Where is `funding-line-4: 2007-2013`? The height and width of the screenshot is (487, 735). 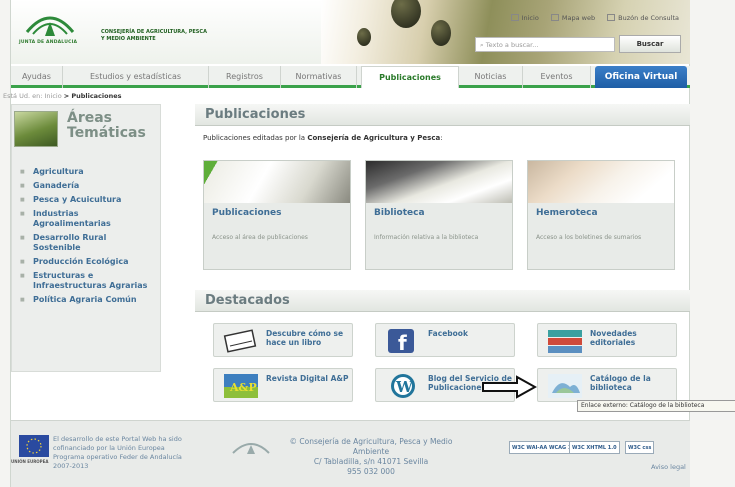 funding-line-4: 2007-2013 is located at coordinates (71, 466).